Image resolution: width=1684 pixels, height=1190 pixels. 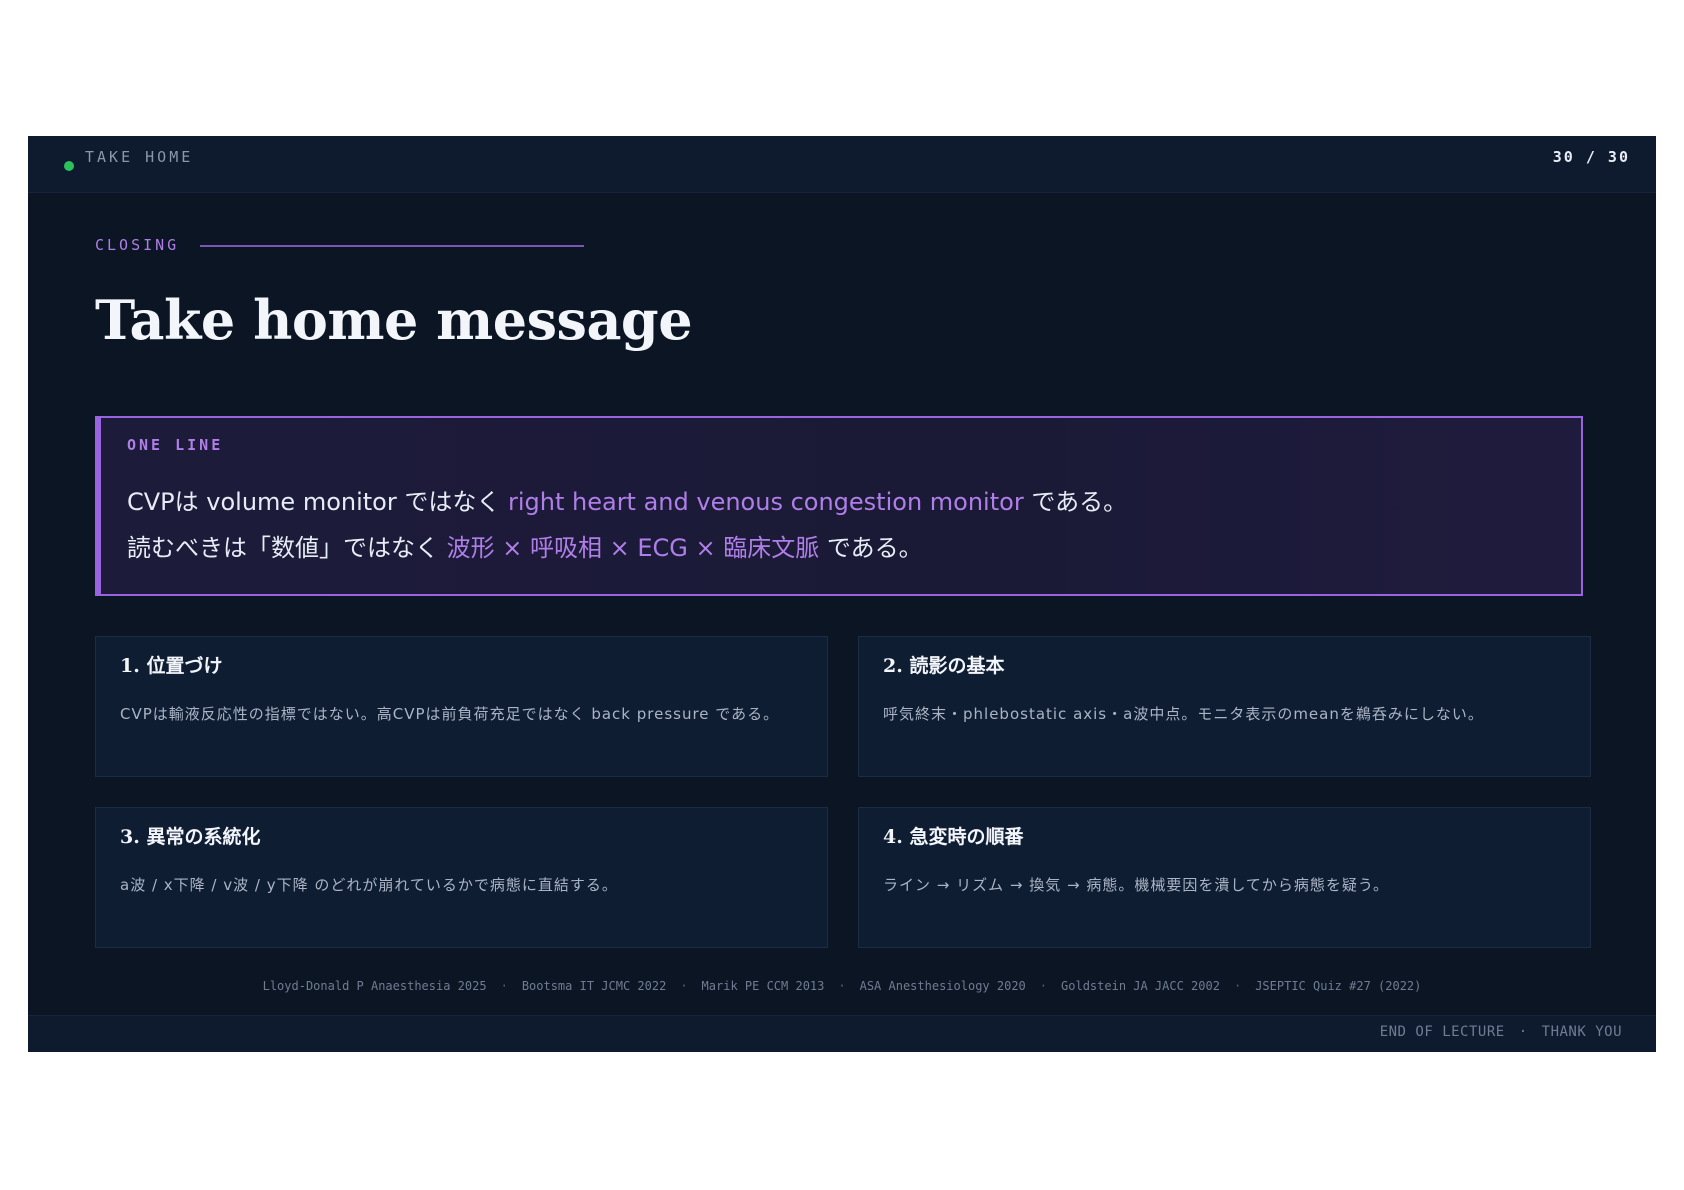 What do you see at coordinates (137, 245) in the screenshot?
I see `eyebrow-label: CLOSING` at bounding box center [137, 245].